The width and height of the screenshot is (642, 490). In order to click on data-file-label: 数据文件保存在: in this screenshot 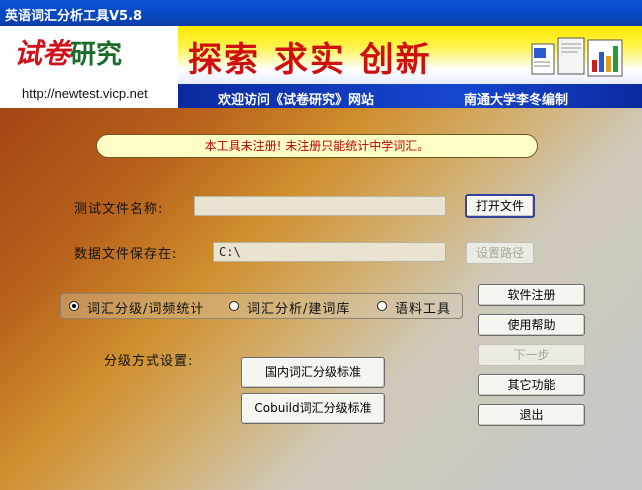, I will do `click(126, 254)`.